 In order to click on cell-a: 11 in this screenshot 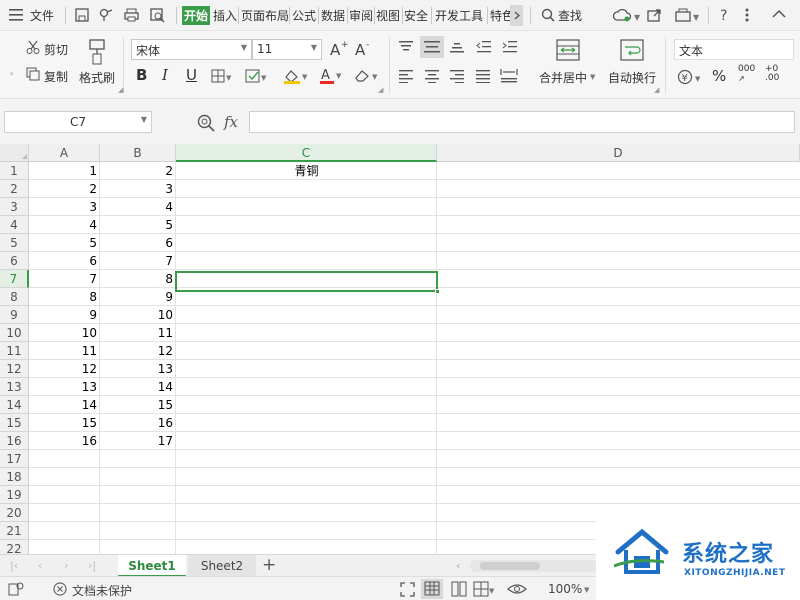, I will do `click(64, 351)`.